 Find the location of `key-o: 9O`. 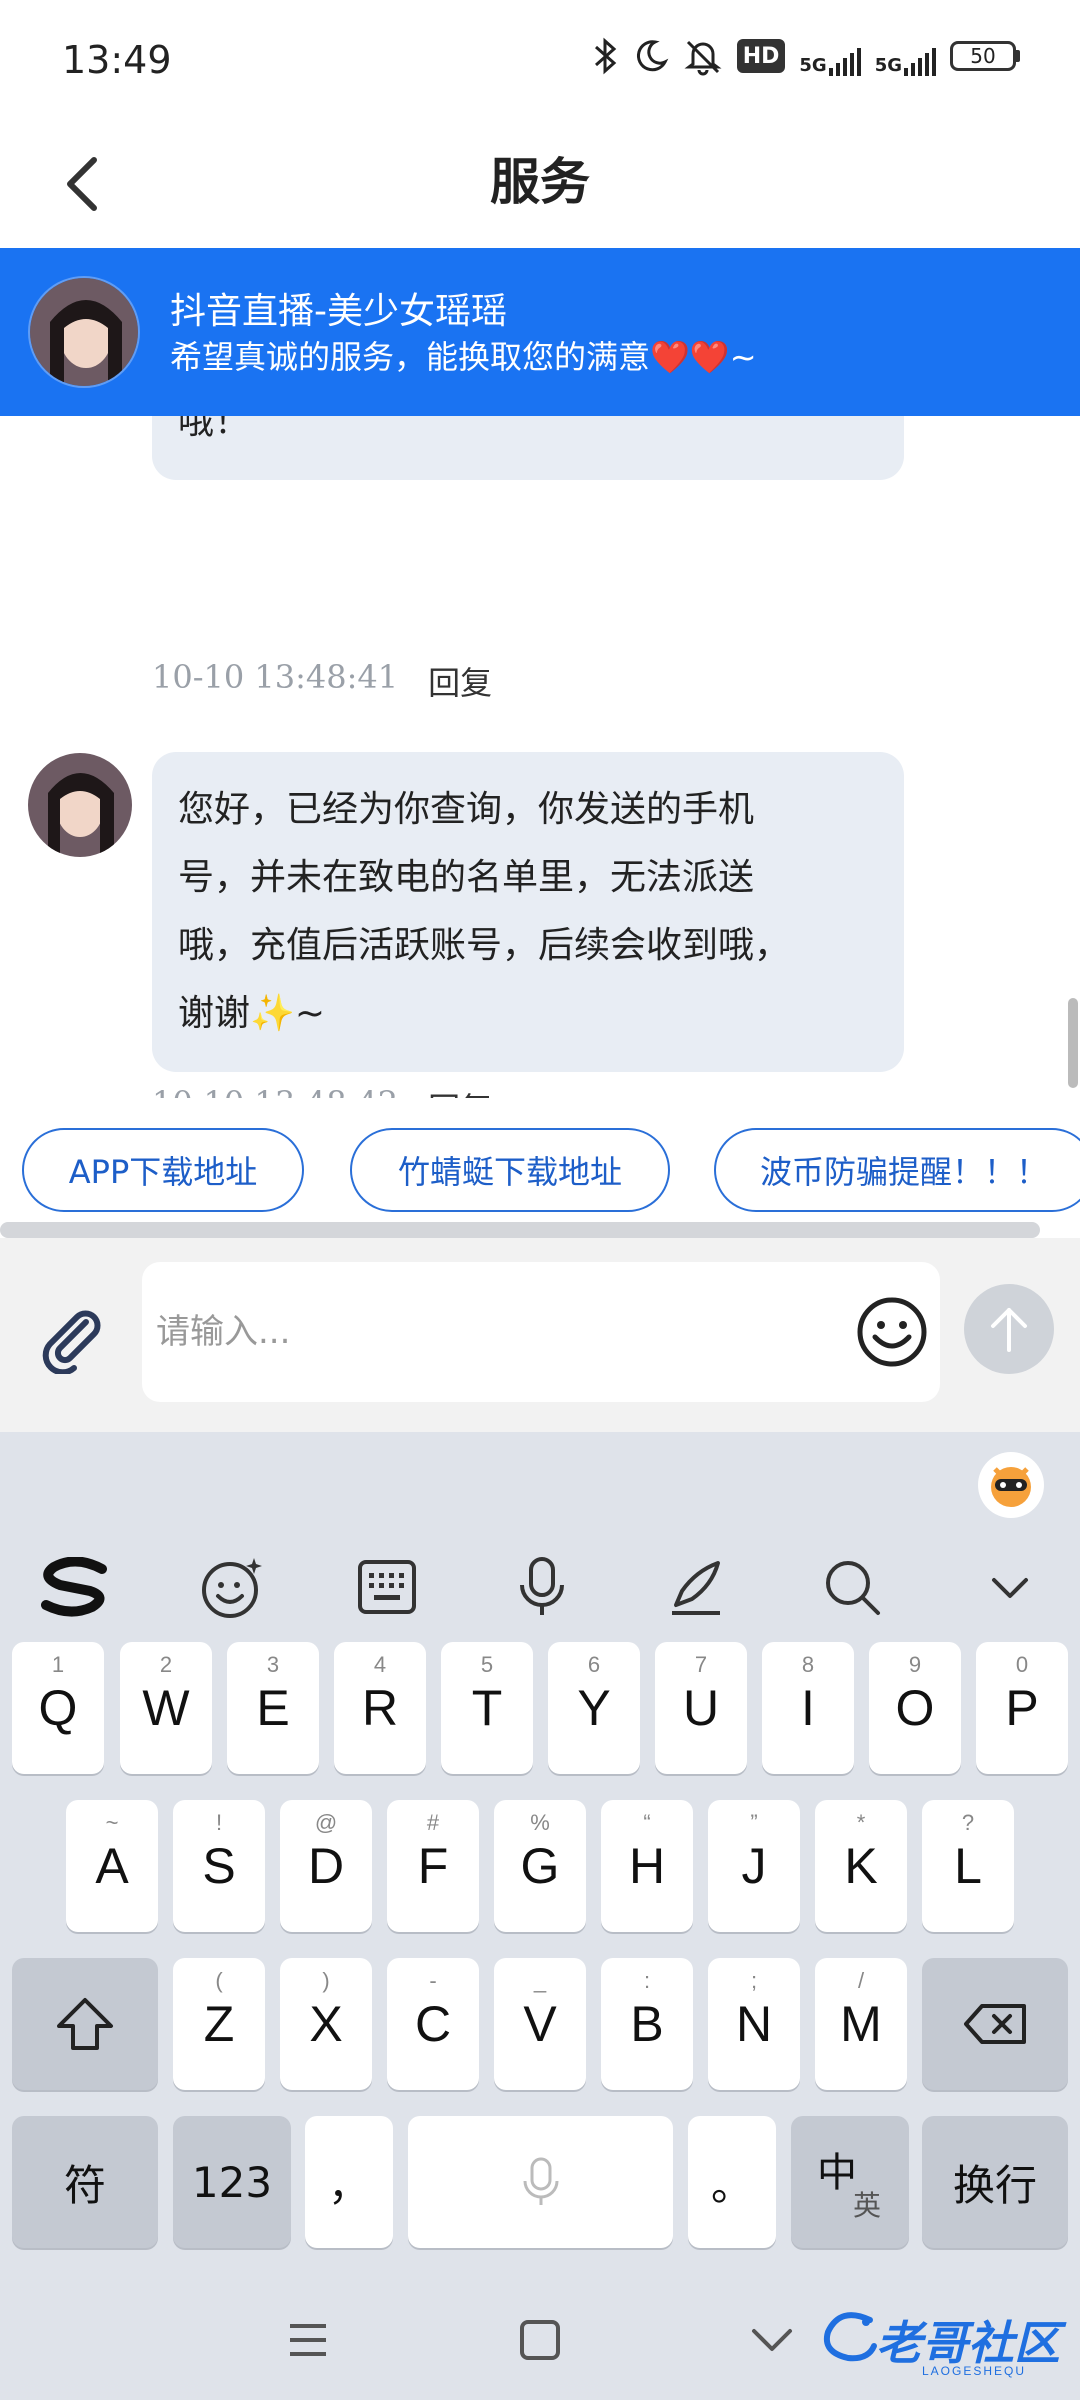

key-o: 9O is located at coordinates (915, 1708).